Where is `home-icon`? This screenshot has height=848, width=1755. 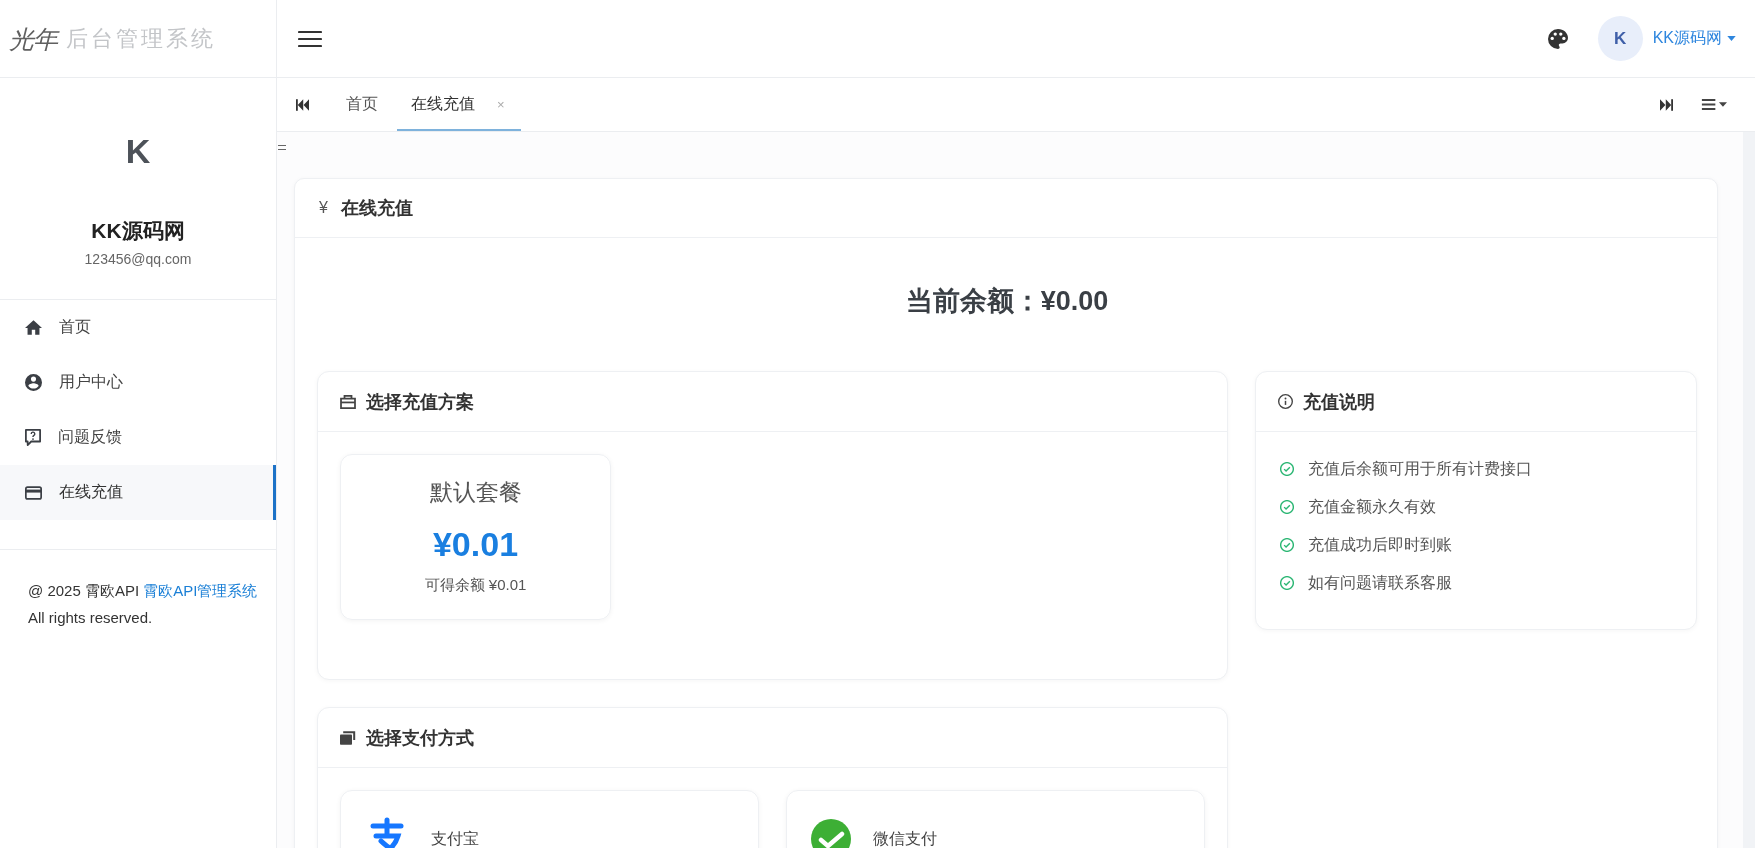
home-icon is located at coordinates (33, 327).